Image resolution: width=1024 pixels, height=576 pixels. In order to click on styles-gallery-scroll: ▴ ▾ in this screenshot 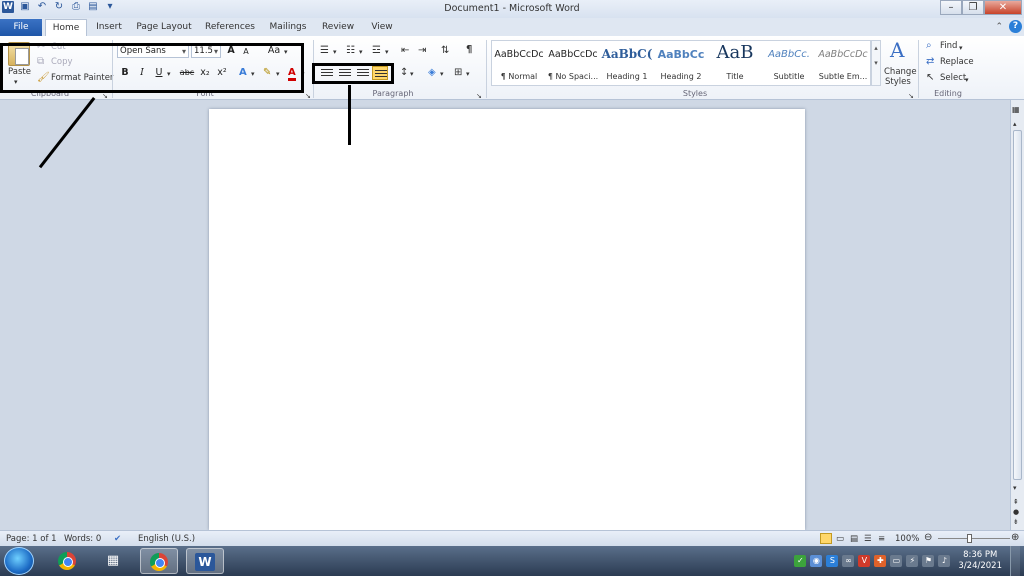, I will do `click(876, 63)`.